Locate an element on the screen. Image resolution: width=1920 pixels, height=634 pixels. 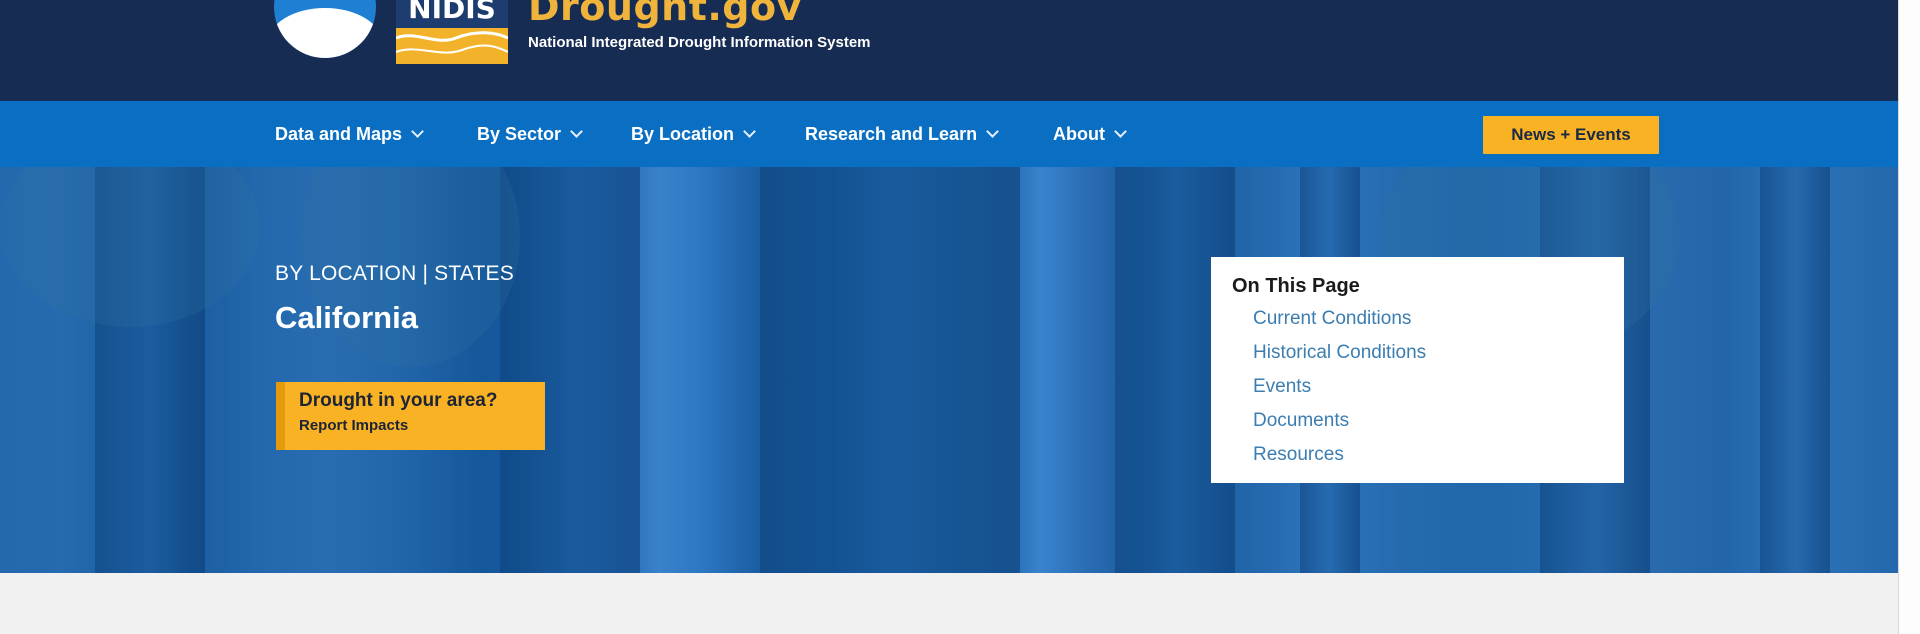
noaa-logo is located at coordinates (325, 29).